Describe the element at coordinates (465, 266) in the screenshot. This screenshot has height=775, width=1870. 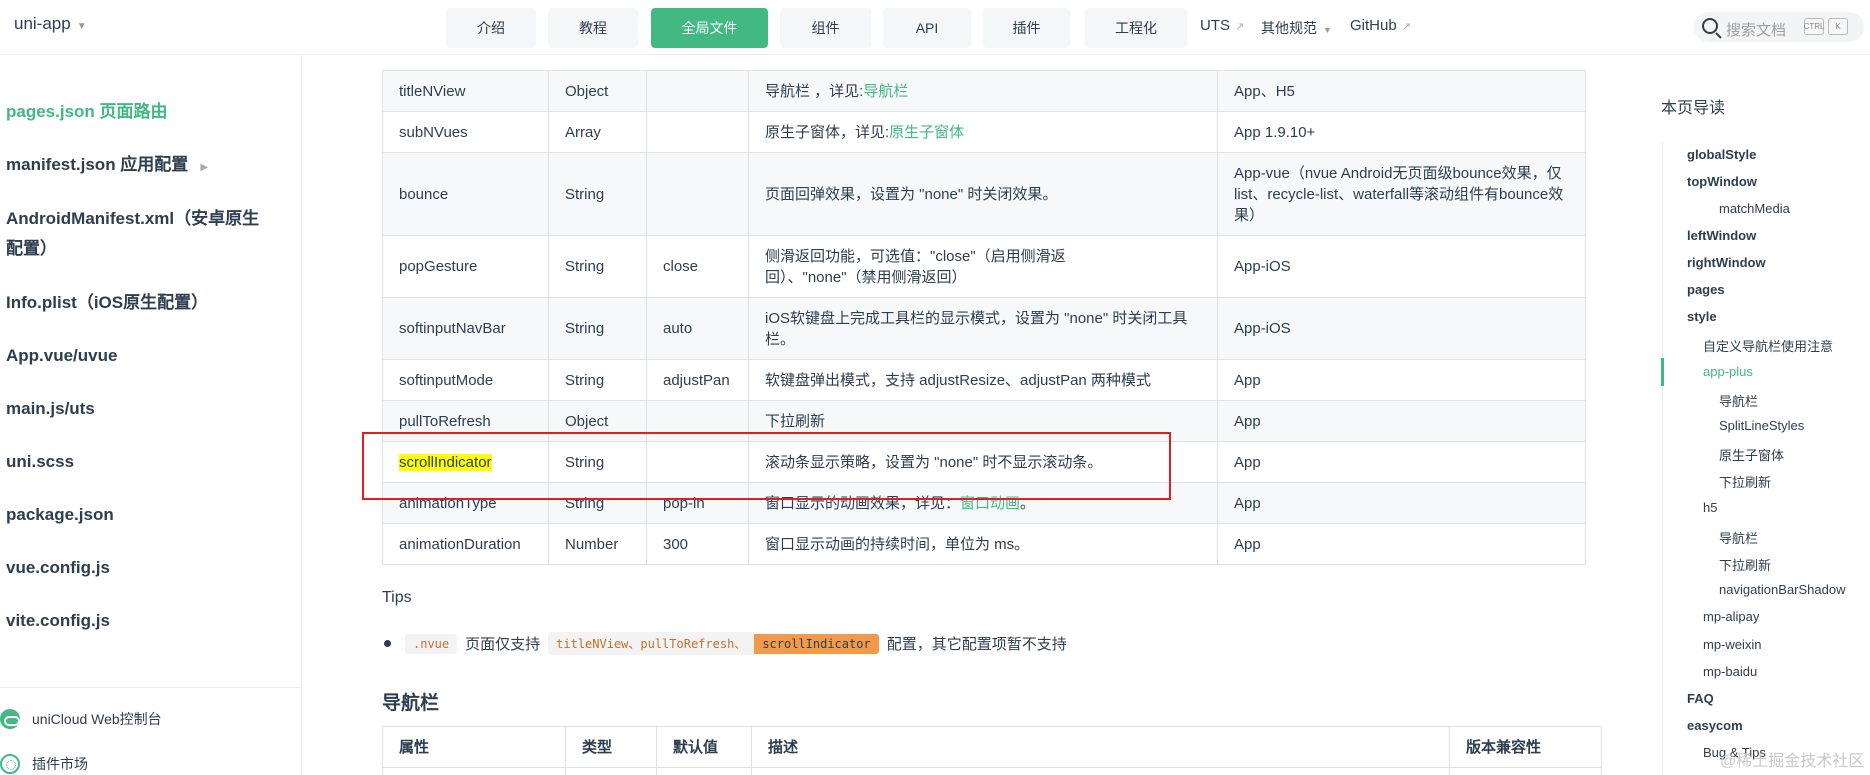
I see `table-cell: popGesture` at that location.